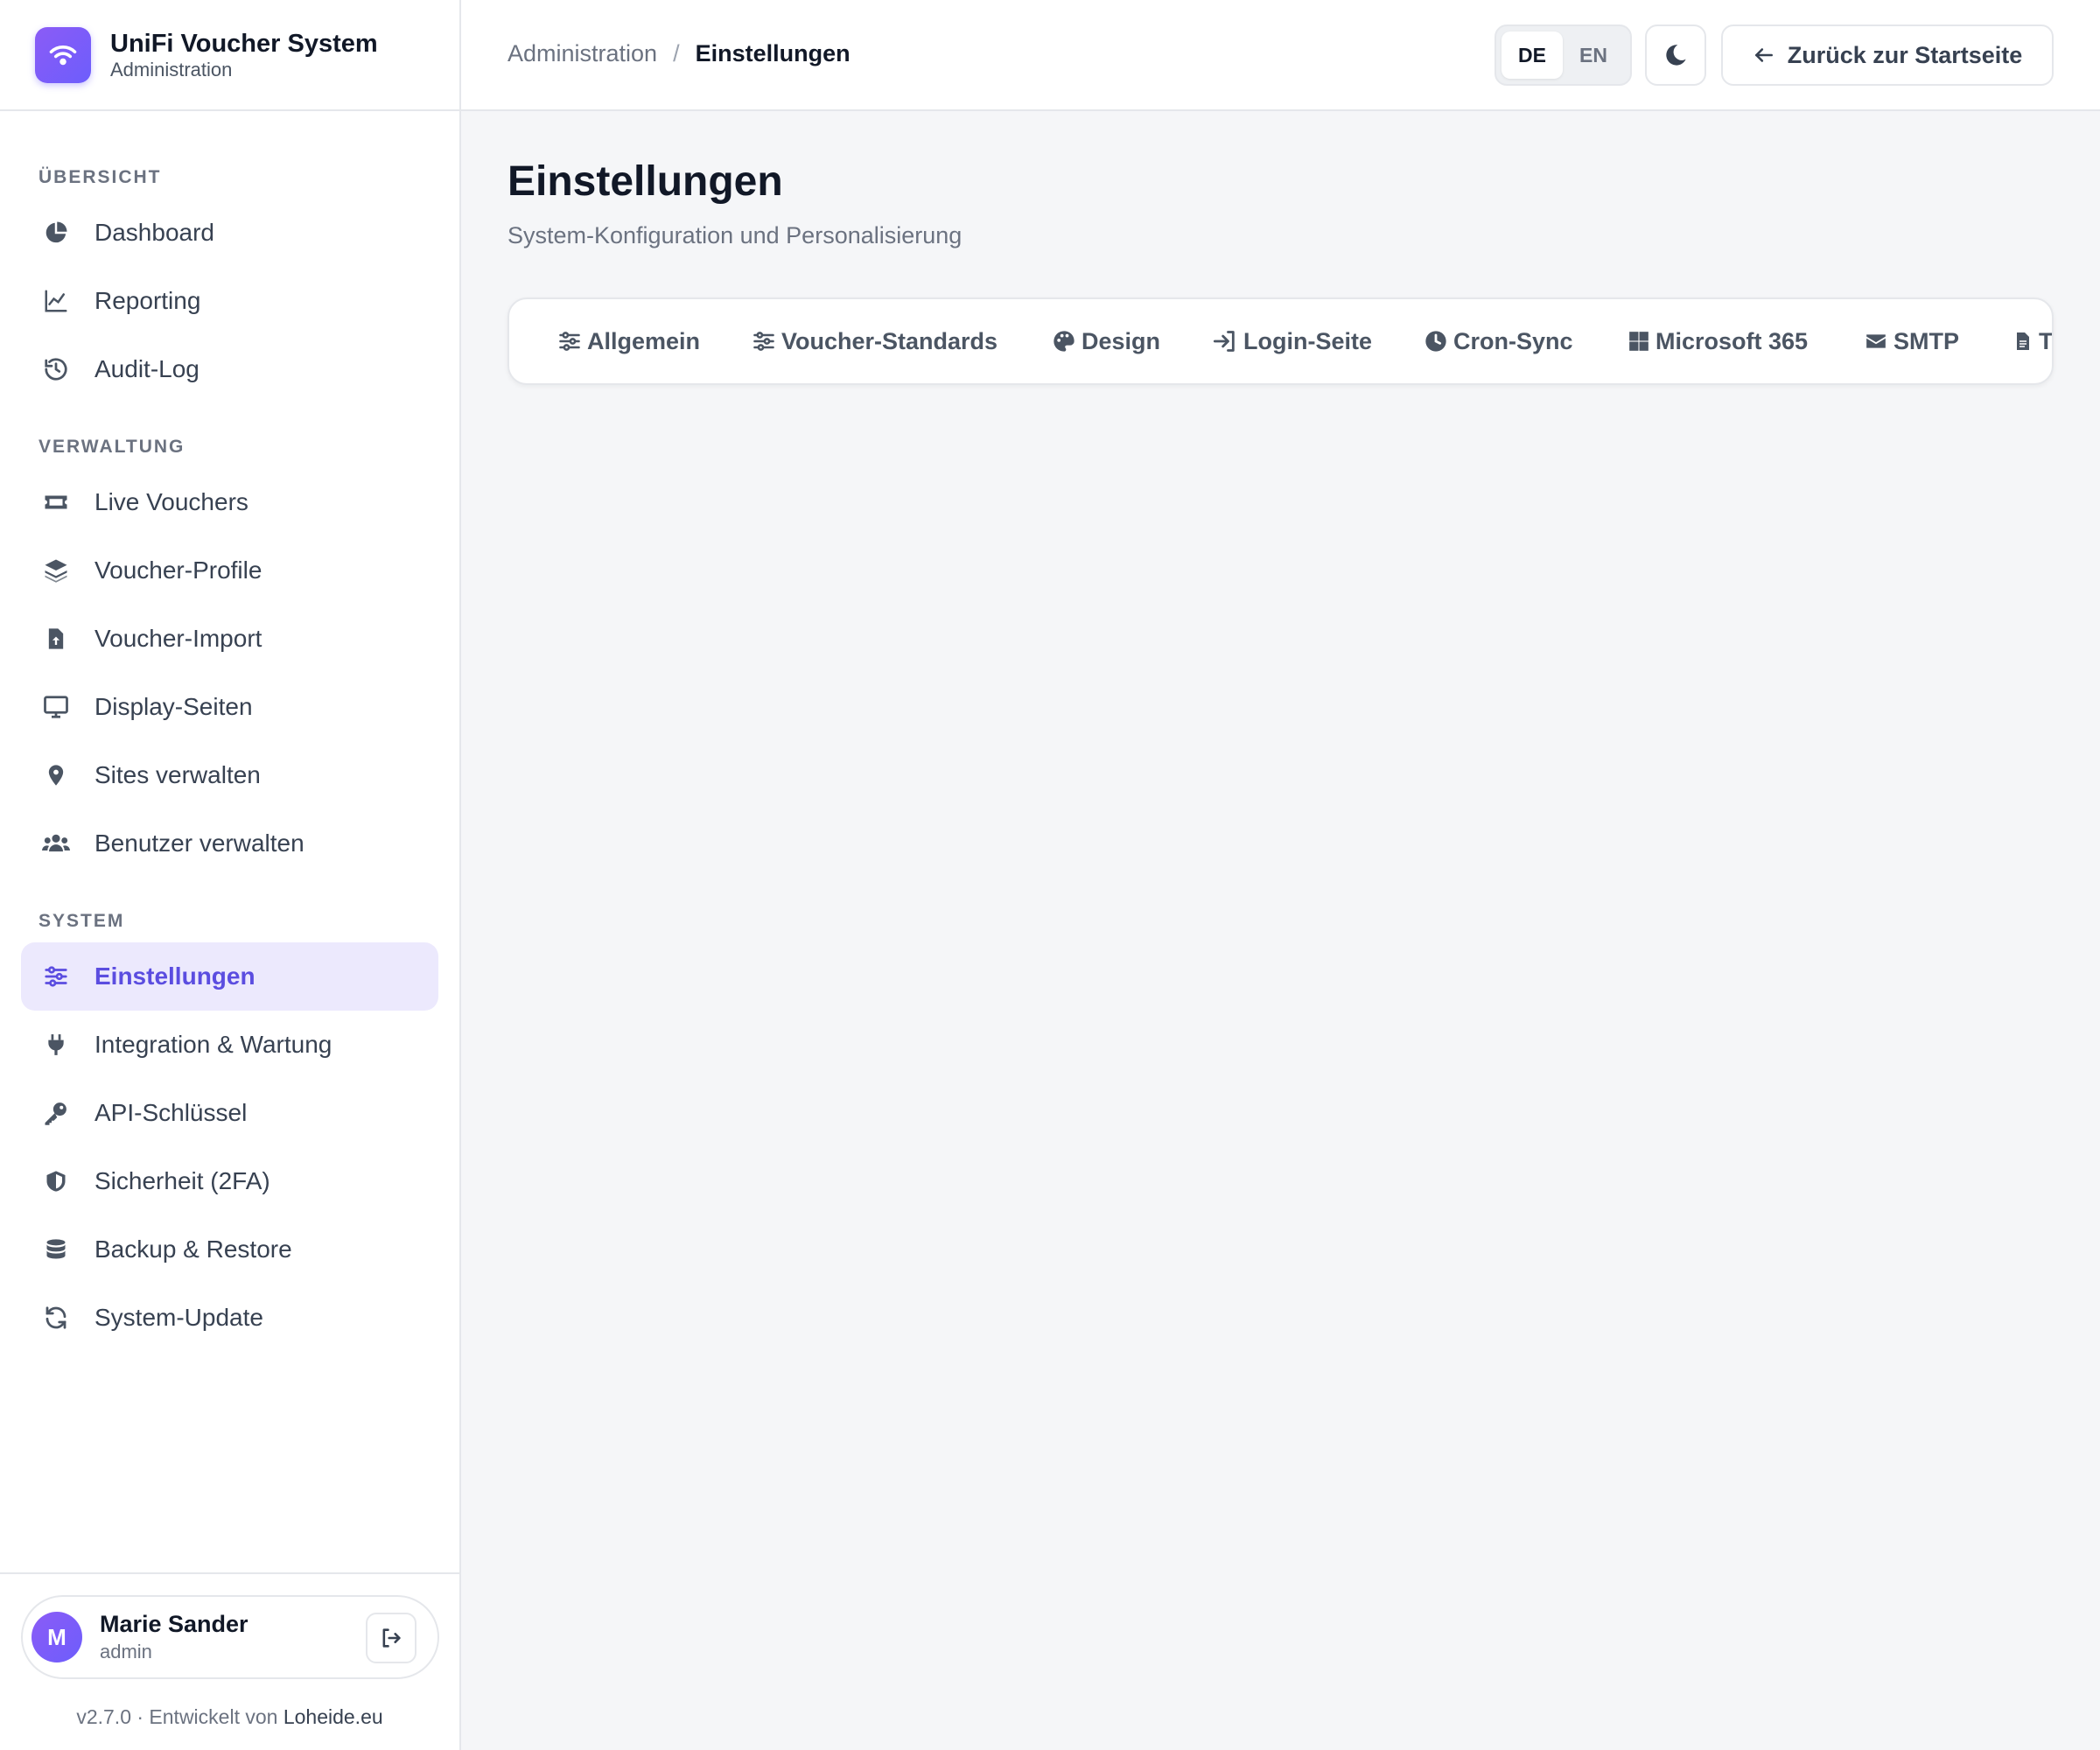  I want to click on wifi-icon, so click(63, 54).